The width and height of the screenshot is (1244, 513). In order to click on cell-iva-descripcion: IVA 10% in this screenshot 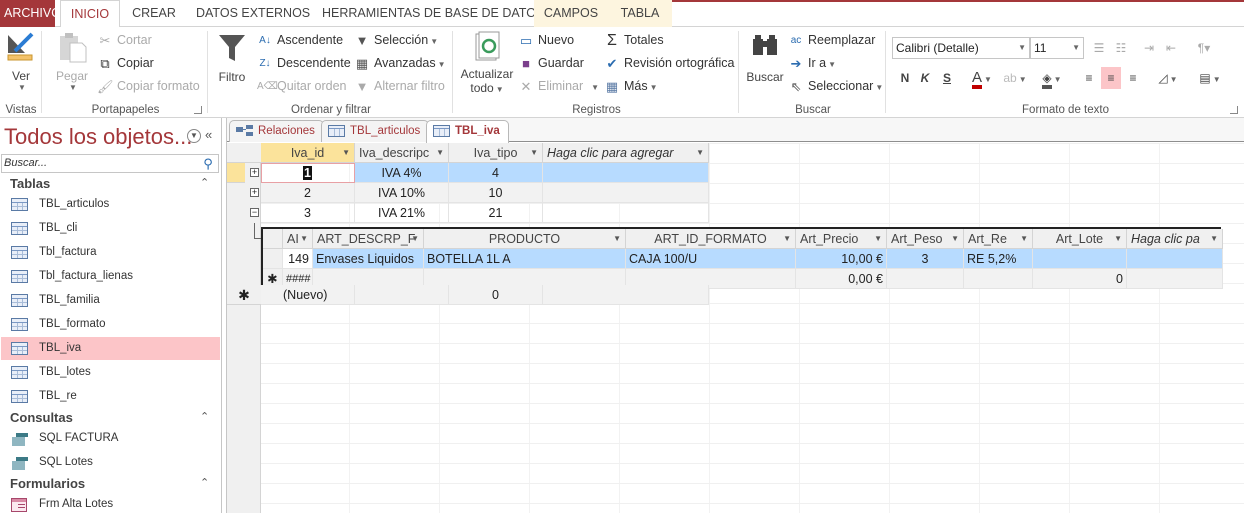, I will do `click(402, 193)`.